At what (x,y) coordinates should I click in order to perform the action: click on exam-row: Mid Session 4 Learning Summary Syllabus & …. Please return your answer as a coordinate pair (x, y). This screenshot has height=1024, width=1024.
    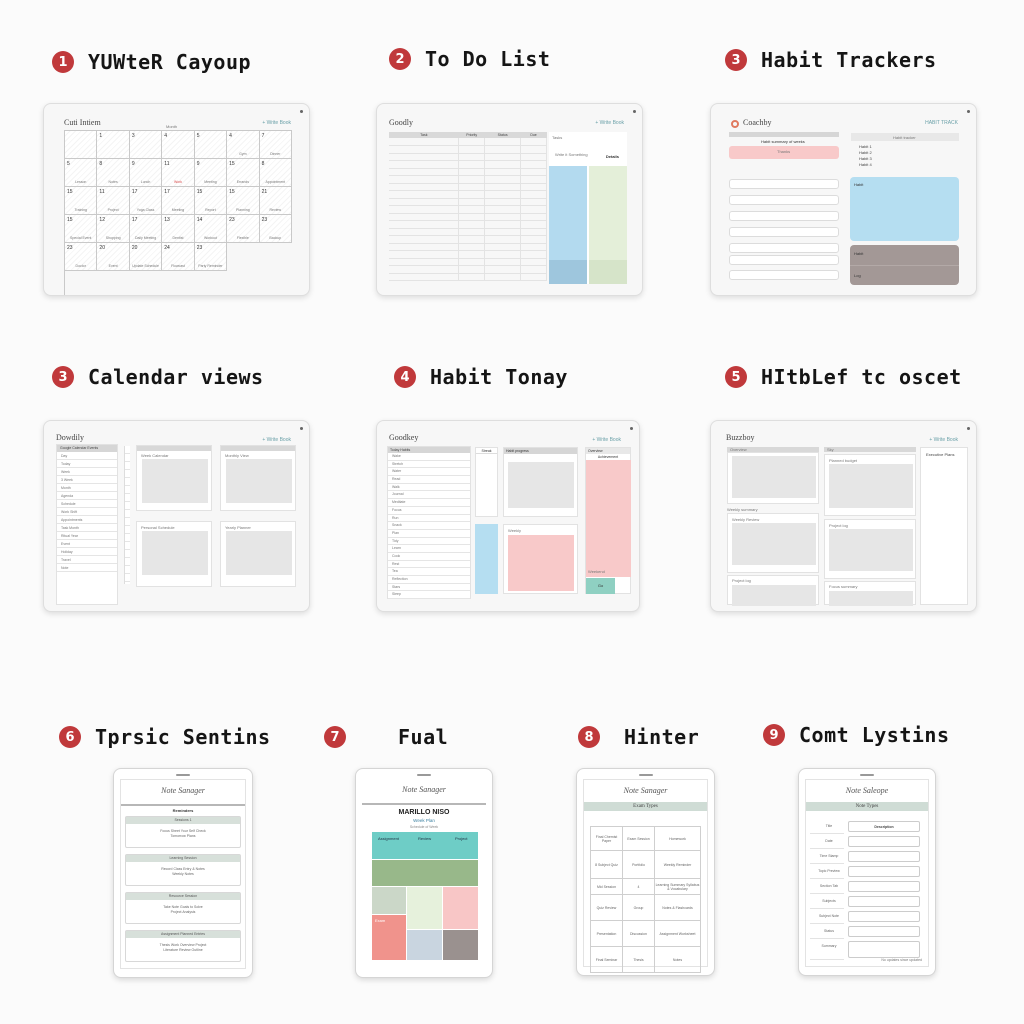
    Looking at the image, I should click on (645, 886).